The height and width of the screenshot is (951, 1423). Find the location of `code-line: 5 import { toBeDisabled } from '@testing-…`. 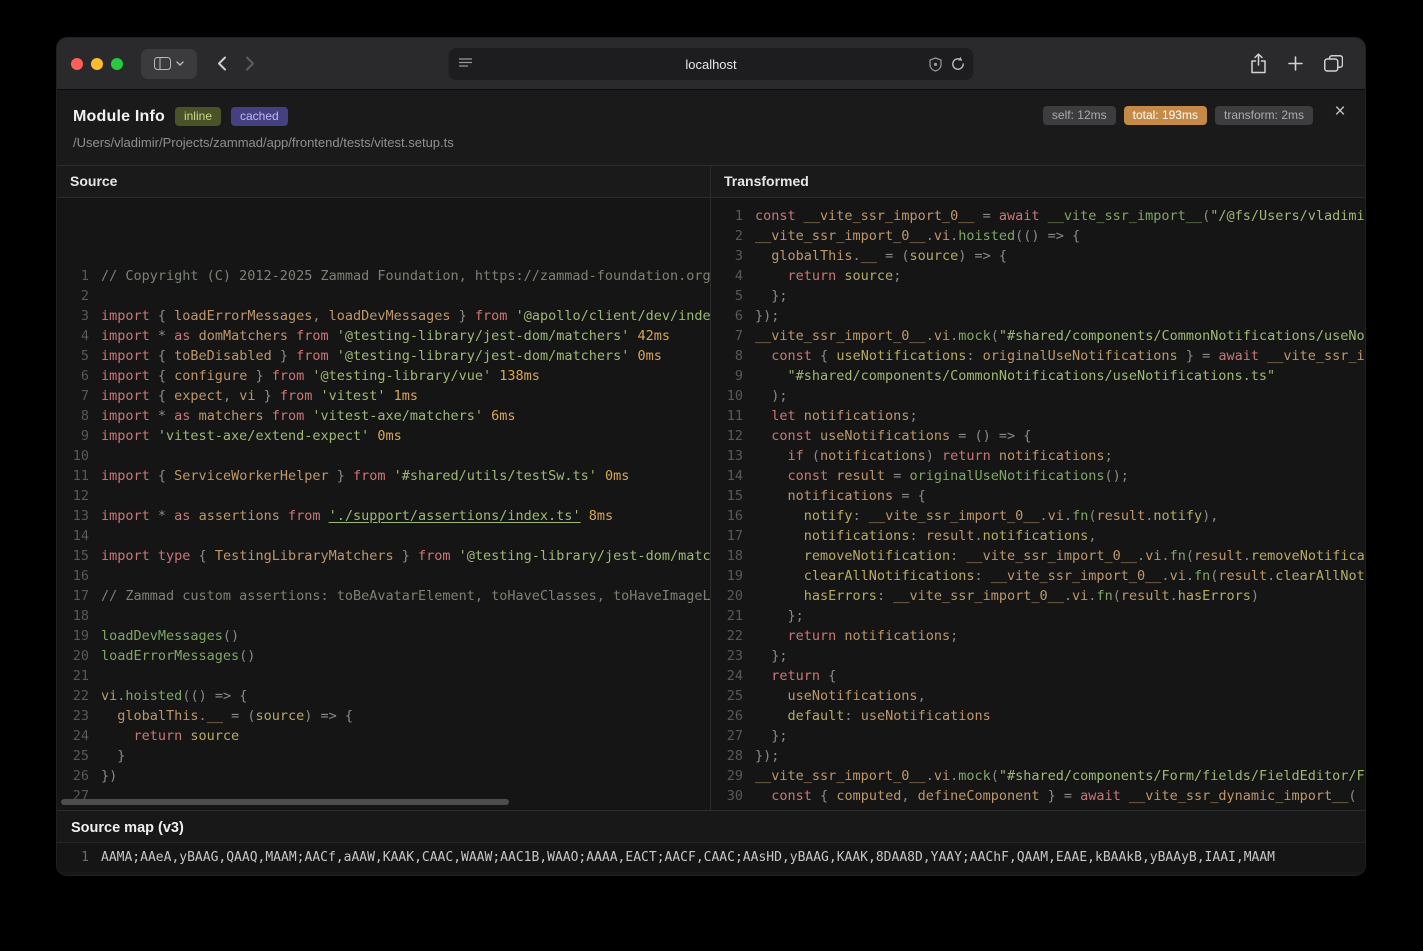

code-line: 5 import { toBeDisabled } from '@testing-… is located at coordinates (383, 356).